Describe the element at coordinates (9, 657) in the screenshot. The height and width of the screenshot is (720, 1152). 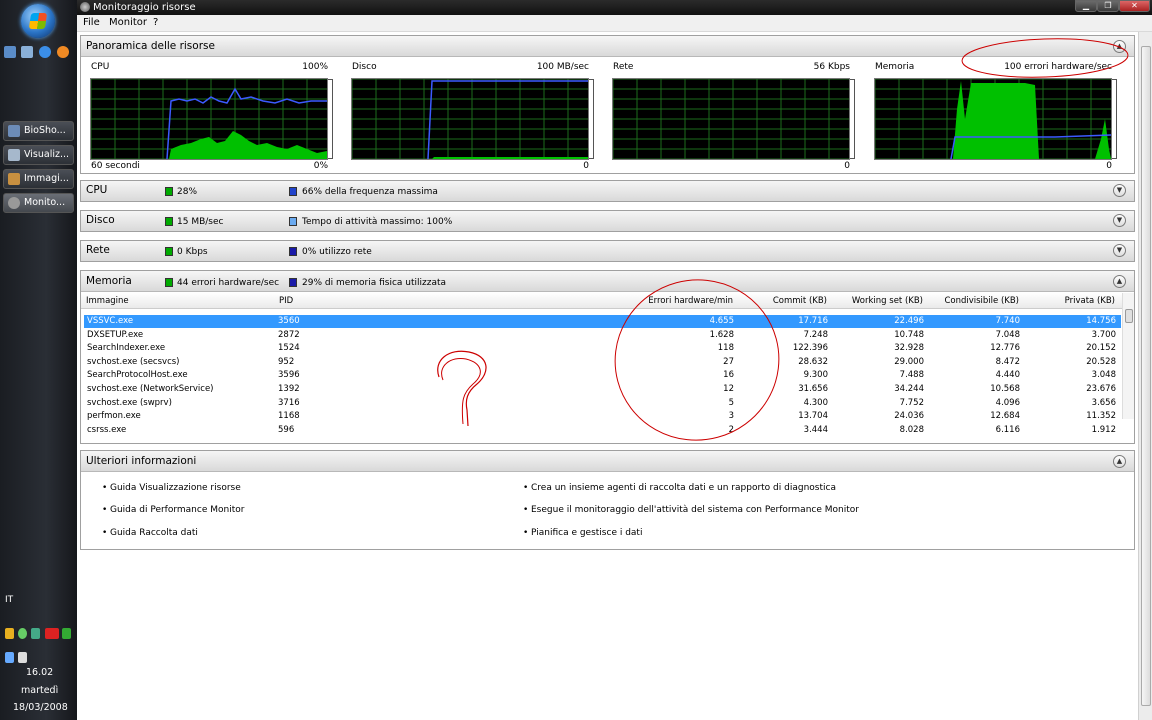
I see `network-status-icon` at that location.